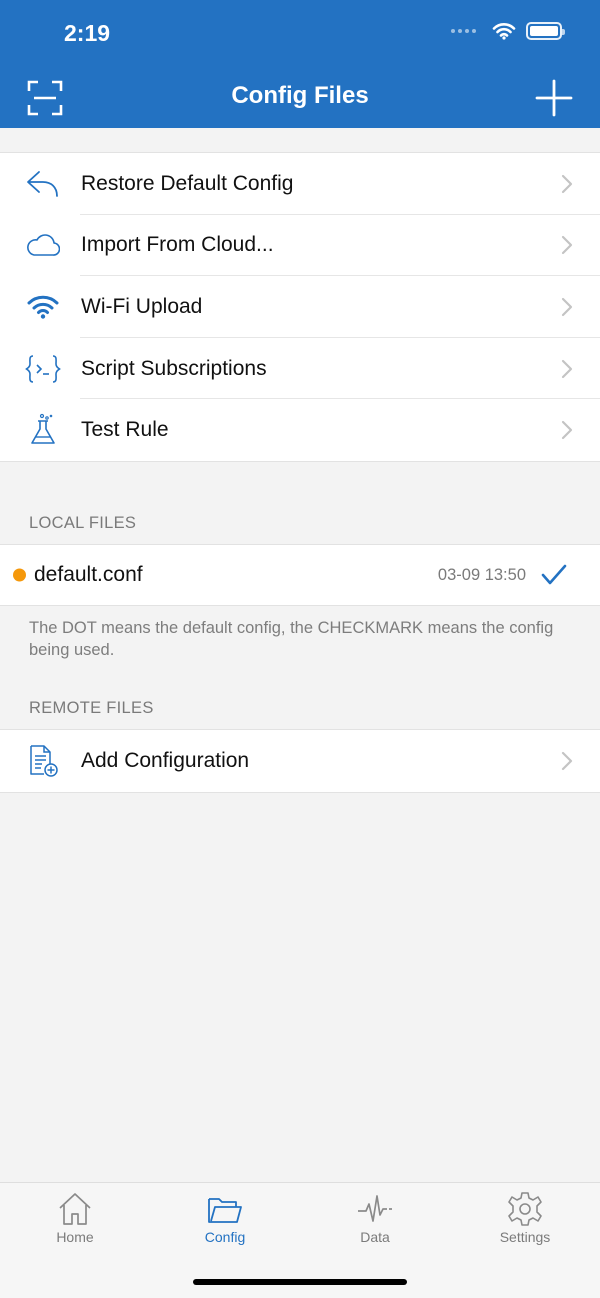 Image resolution: width=600 pixels, height=1298 pixels. Describe the element at coordinates (187, 183) in the screenshot. I see `row-label: Restore Default Config` at that location.